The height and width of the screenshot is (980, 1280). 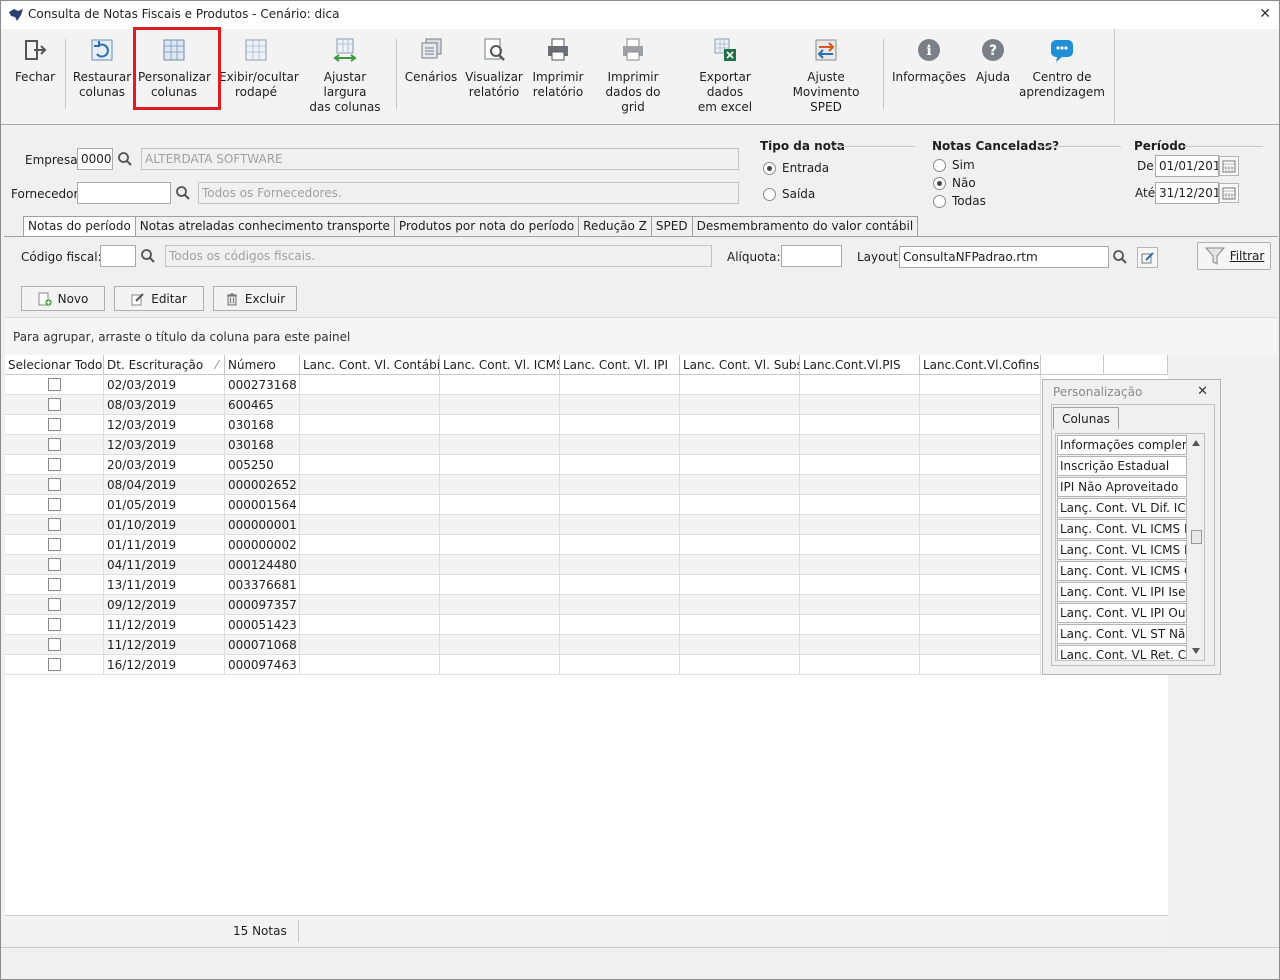 What do you see at coordinates (1196, 537) in the screenshot?
I see `scroll-thumb` at bounding box center [1196, 537].